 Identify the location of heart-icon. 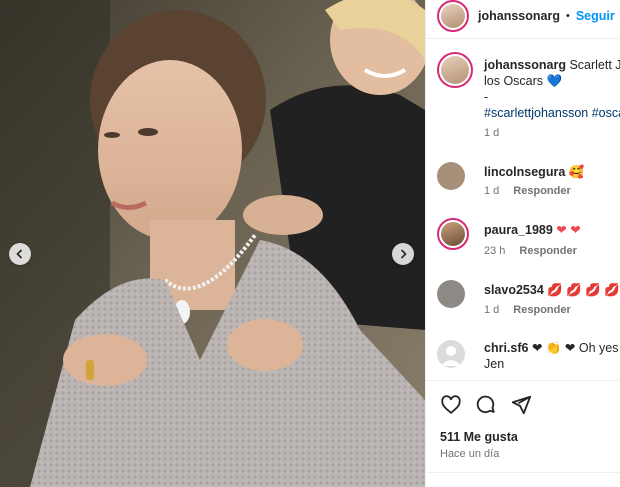
(451, 405).